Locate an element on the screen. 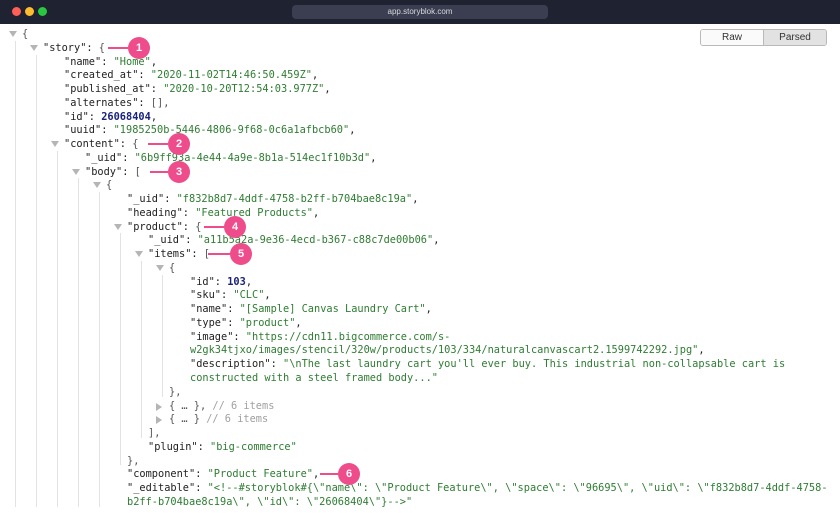 The height and width of the screenshot is (513, 840). json-value: "1985250b-5446-4806-9f68-0c6a1afbcb60" is located at coordinates (231, 130).